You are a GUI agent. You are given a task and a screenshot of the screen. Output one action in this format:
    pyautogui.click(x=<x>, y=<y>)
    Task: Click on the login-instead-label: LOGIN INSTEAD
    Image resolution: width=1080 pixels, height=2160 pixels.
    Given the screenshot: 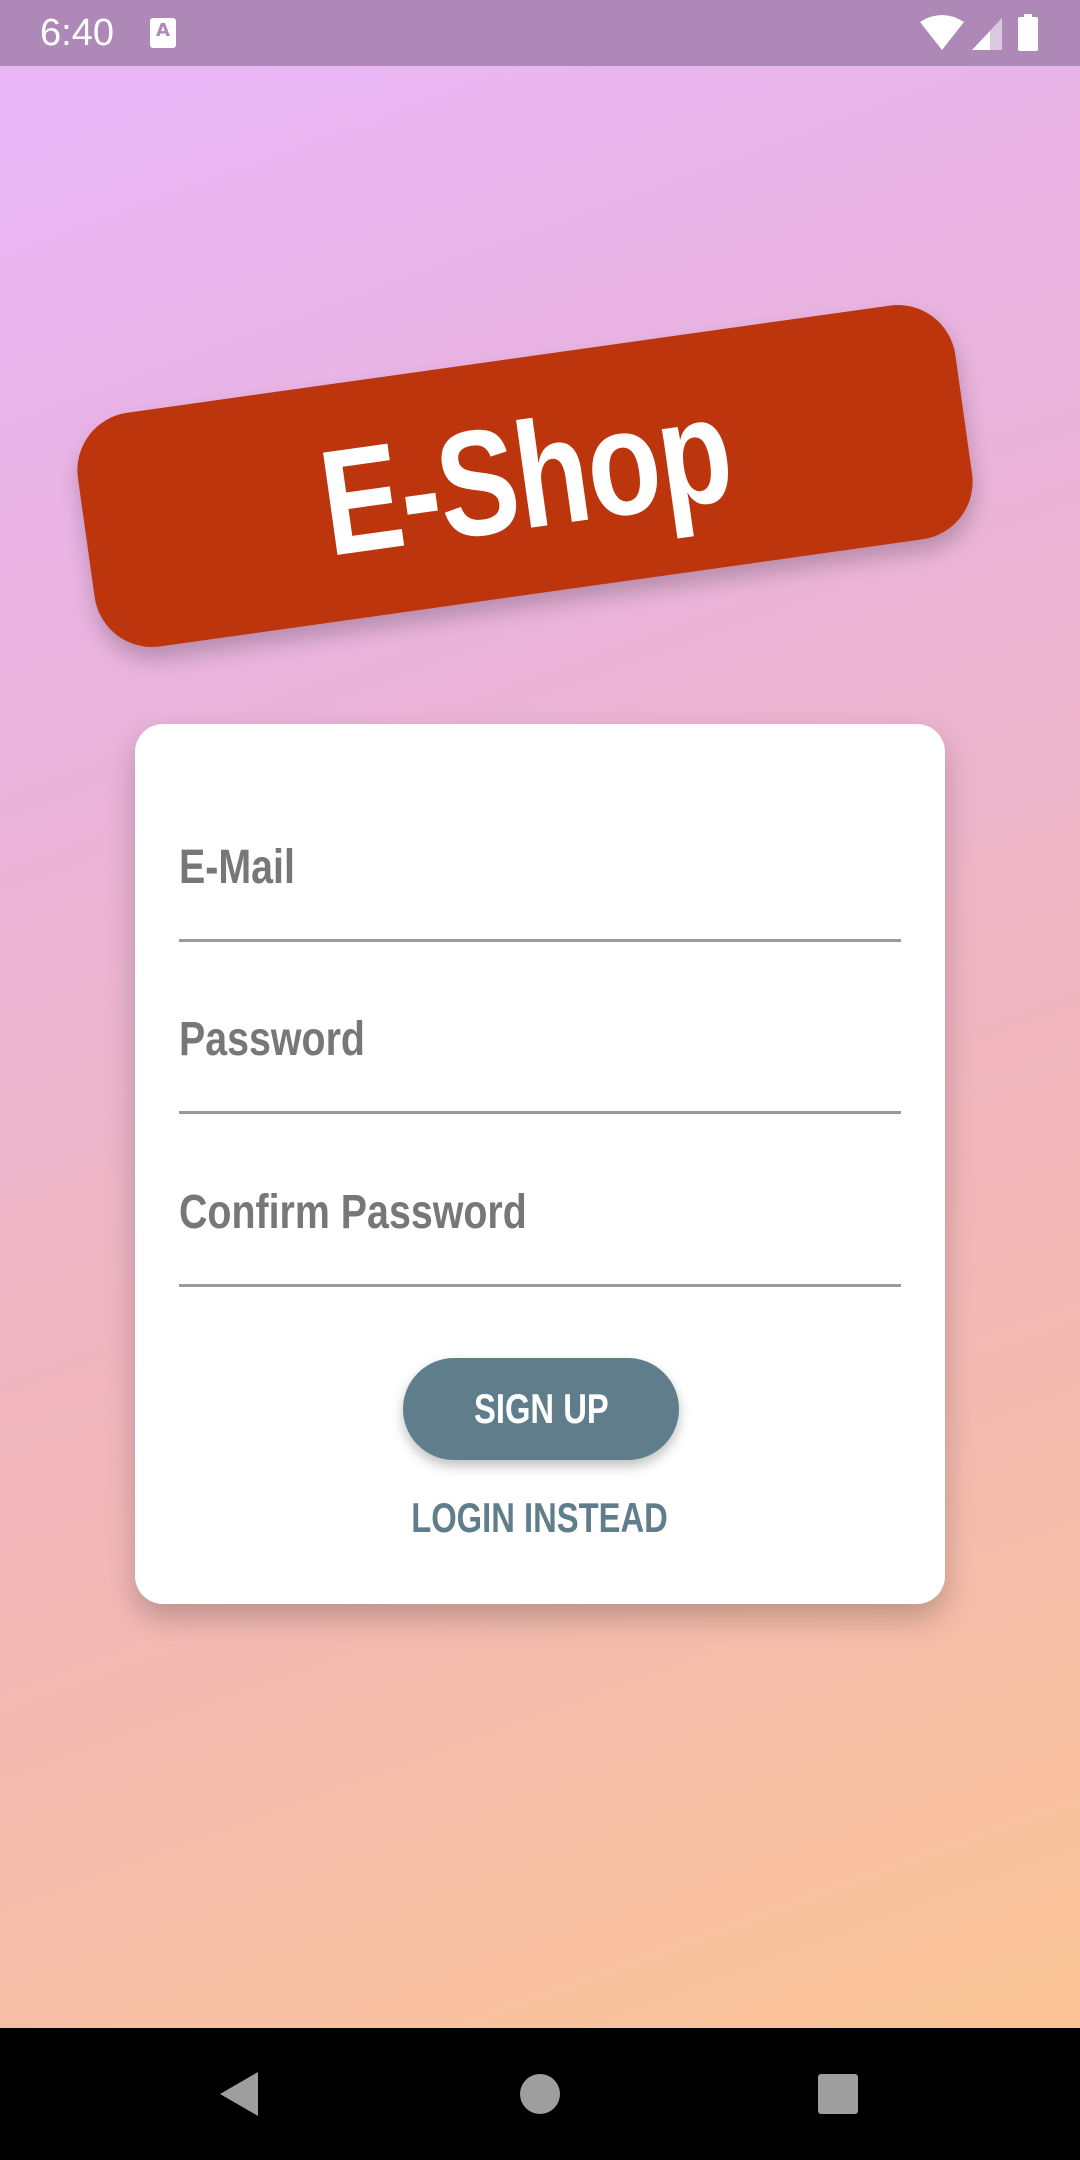 What is the action you would take?
    pyautogui.click(x=540, y=1517)
    